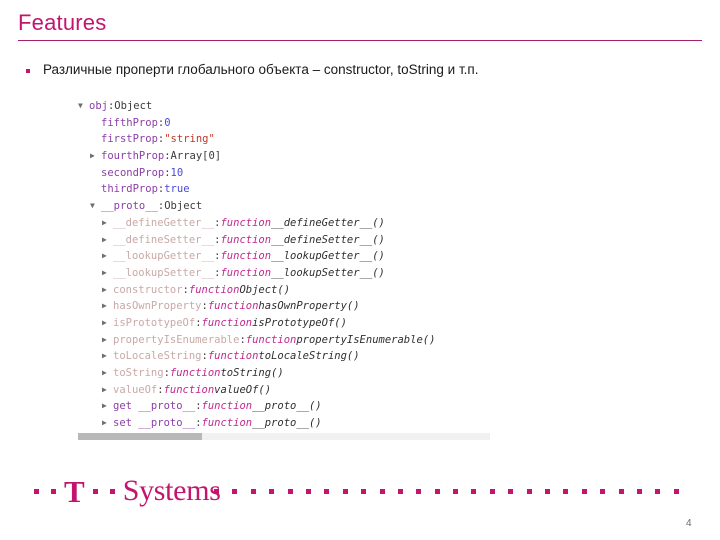 This screenshot has width=720, height=540. I want to click on property-key: __lookupGetter__, so click(164, 256).